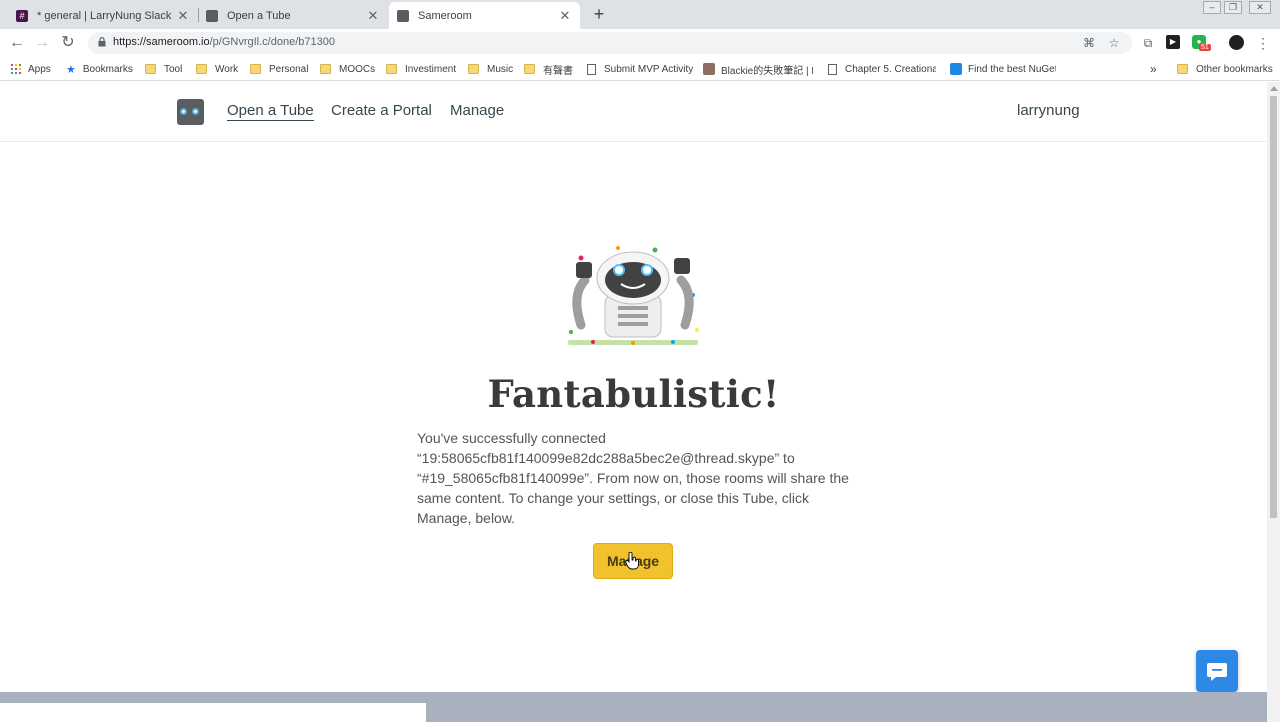  What do you see at coordinates (1274, 88) in the screenshot?
I see `scroll-up-arrow-icon` at bounding box center [1274, 88].